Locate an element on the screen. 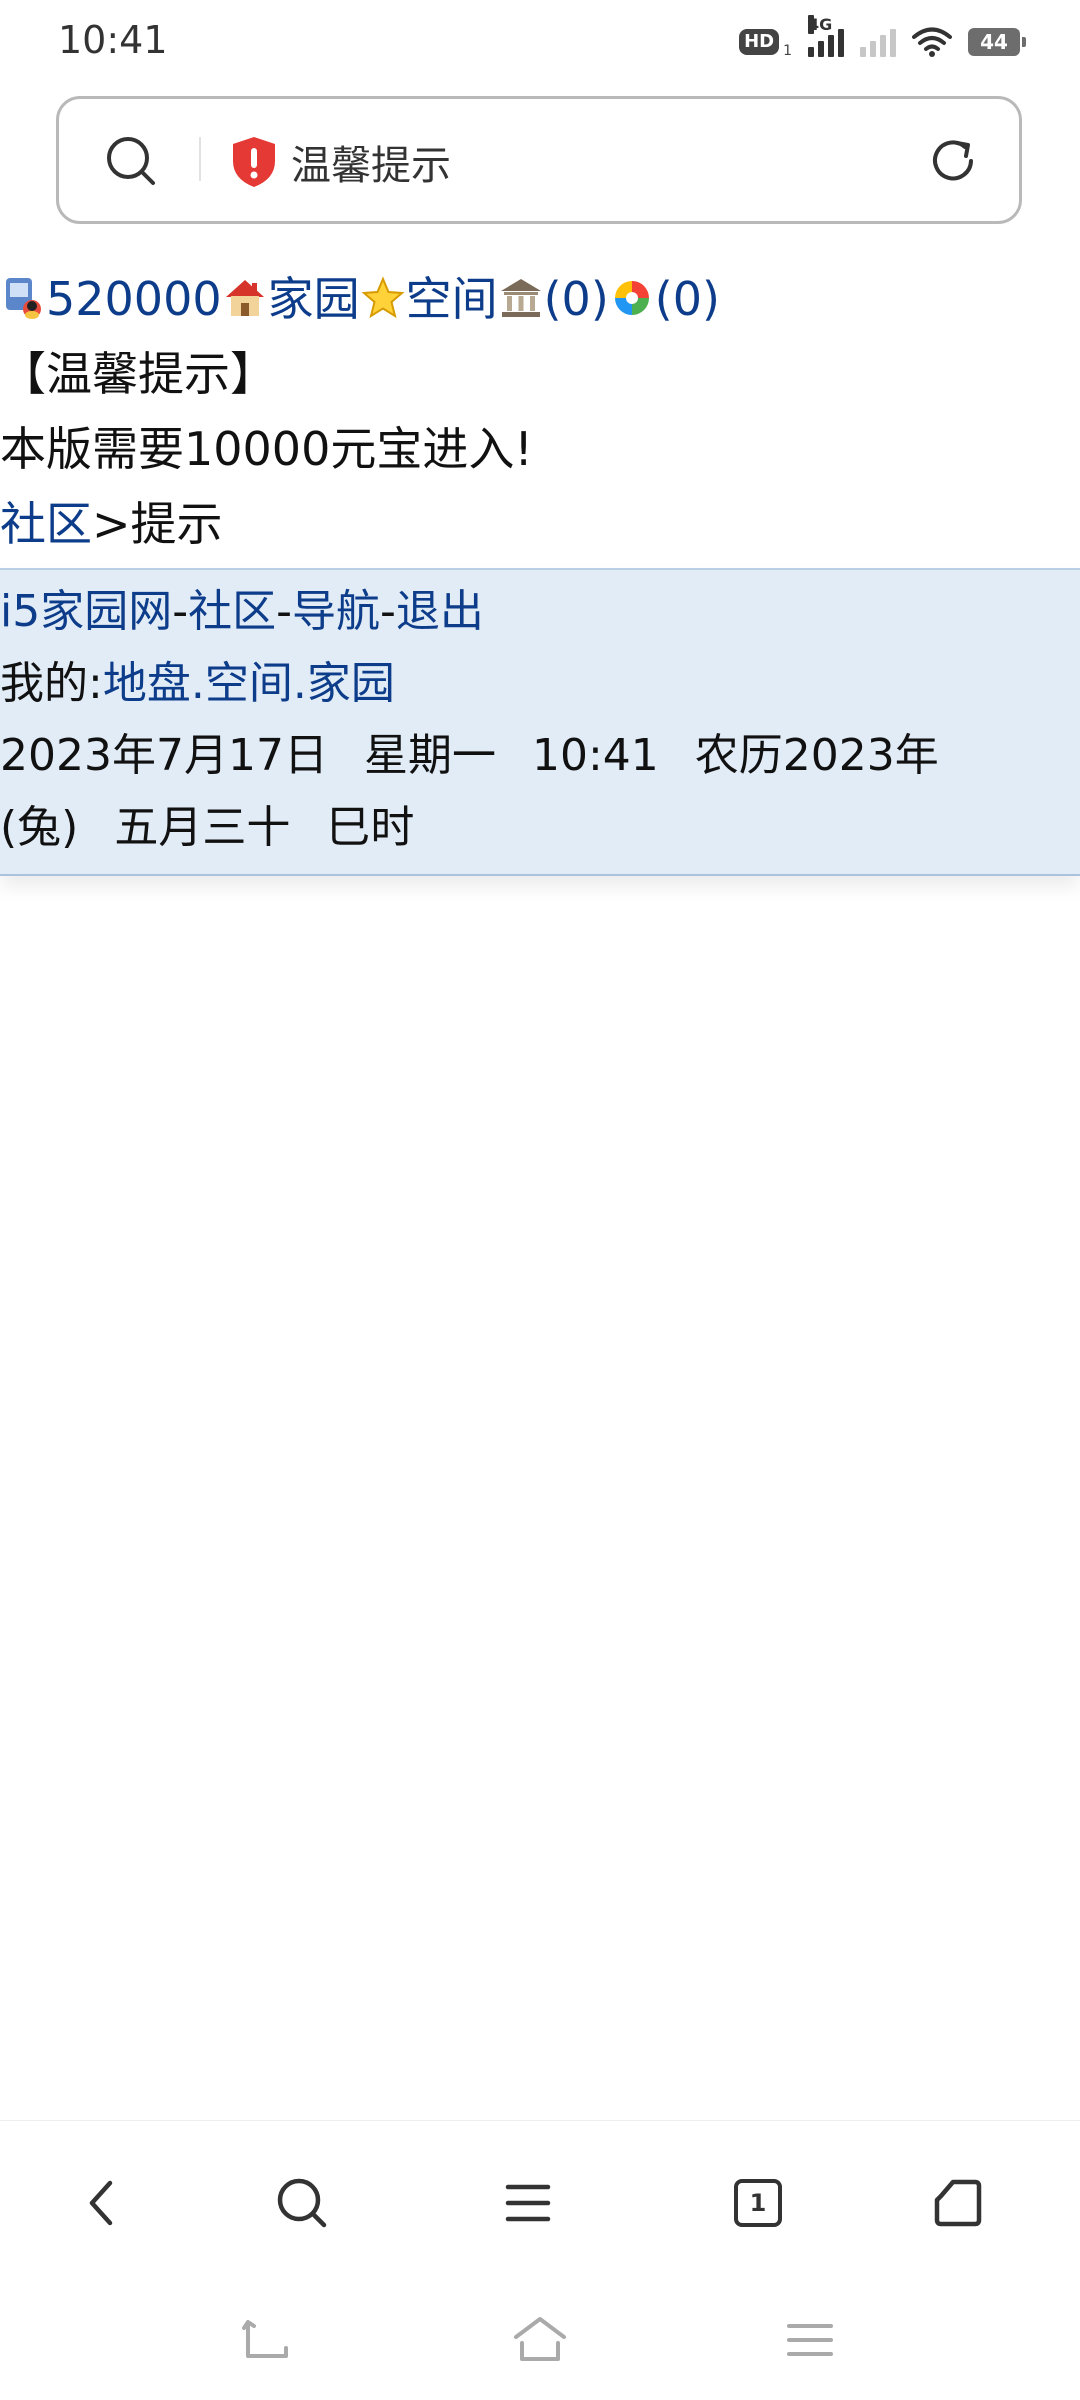 The width and height of the screenshot is (1080, 2400). reload-icon is located at coordinates (953, 161).